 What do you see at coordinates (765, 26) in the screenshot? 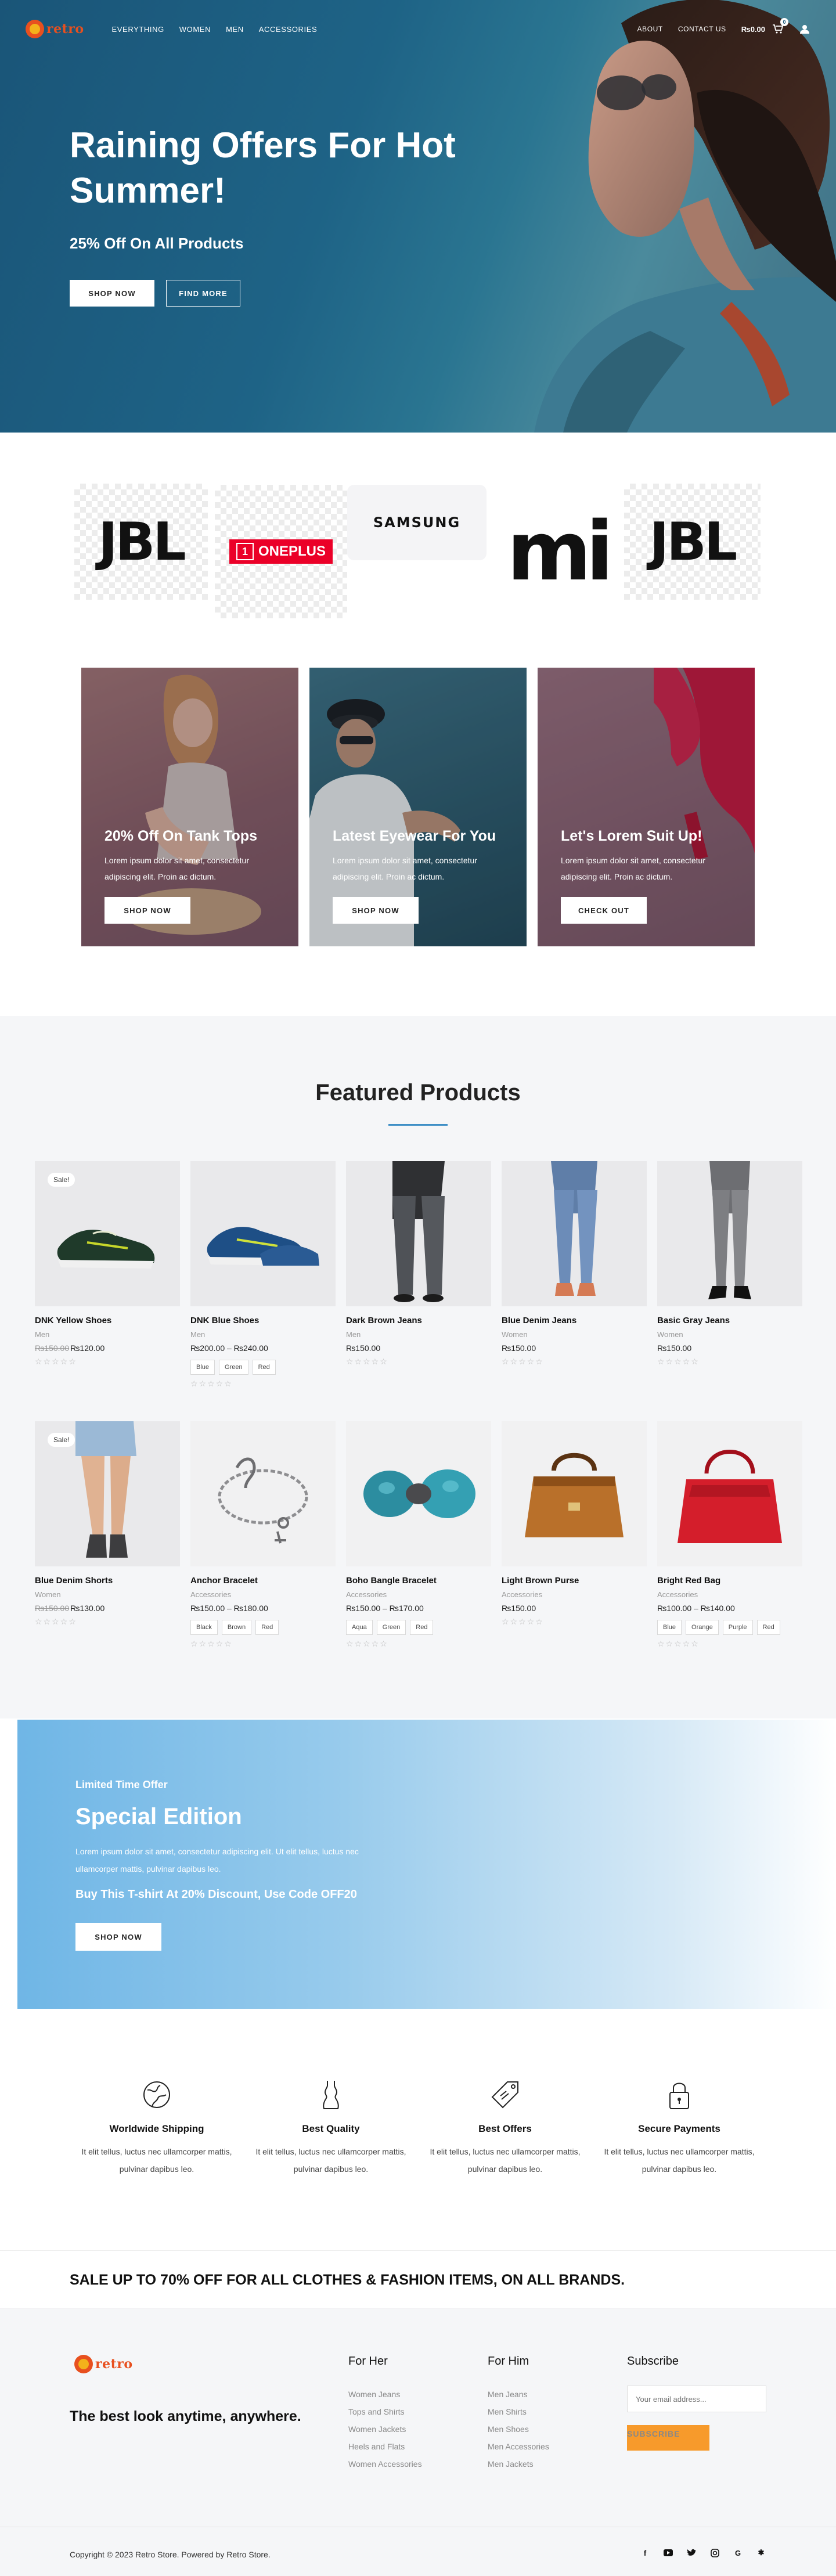
I see `cart-widget: ₨0.00 0` at bounding box center [765, 26].